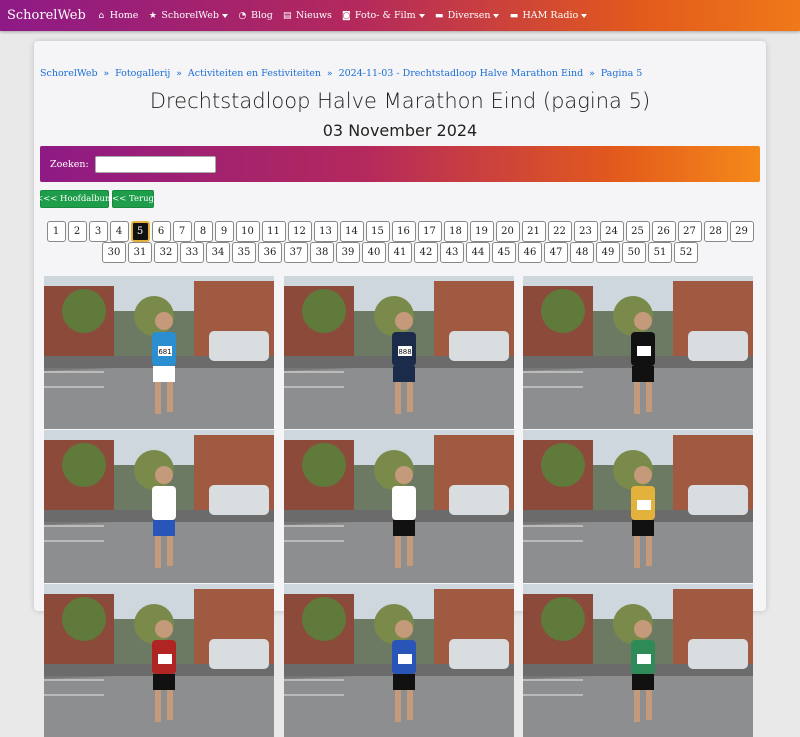  I want to click on search-bar: Zoeken:, so click(400, 164).